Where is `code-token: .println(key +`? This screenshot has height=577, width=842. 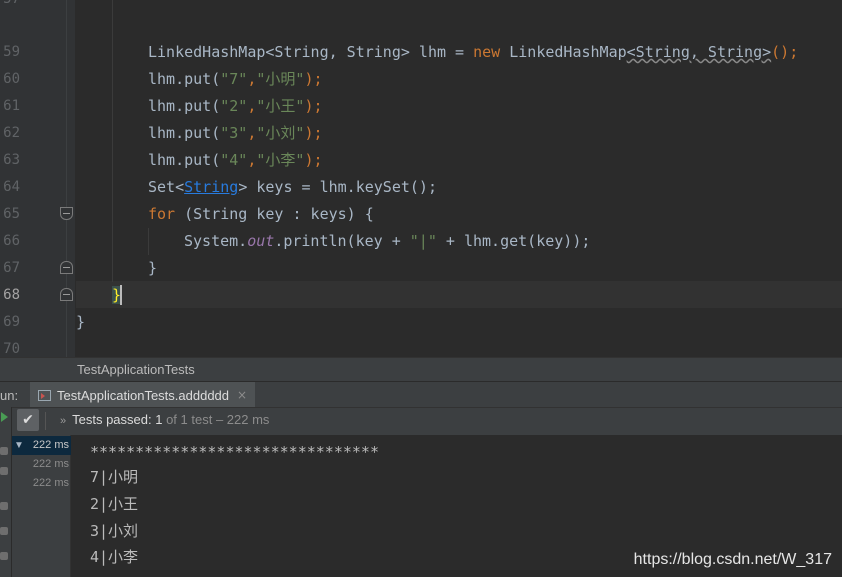
code-token: .println(key + is located at coordinates (342, 241).